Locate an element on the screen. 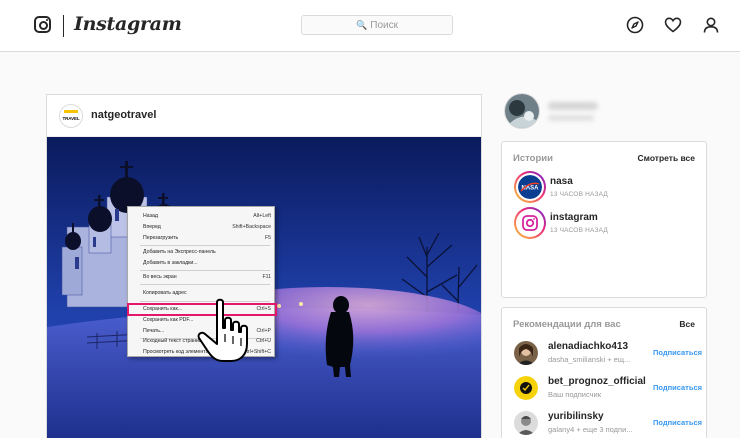 The height and width of the screenshot is (438, 740). hand-pointer-cursor-icon is located at coordinates (222, 330).